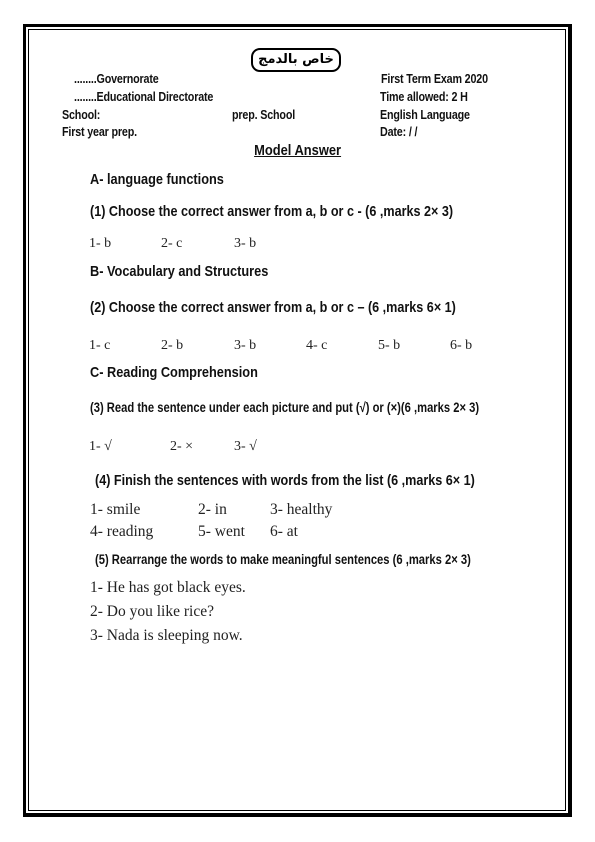 This screenshot has height=842, width=595. What do you see at coordinates (152, 611) in the screenshot?
I see `answer-5-2: 2- Do you like rice?` at bounding box center [152, 611].